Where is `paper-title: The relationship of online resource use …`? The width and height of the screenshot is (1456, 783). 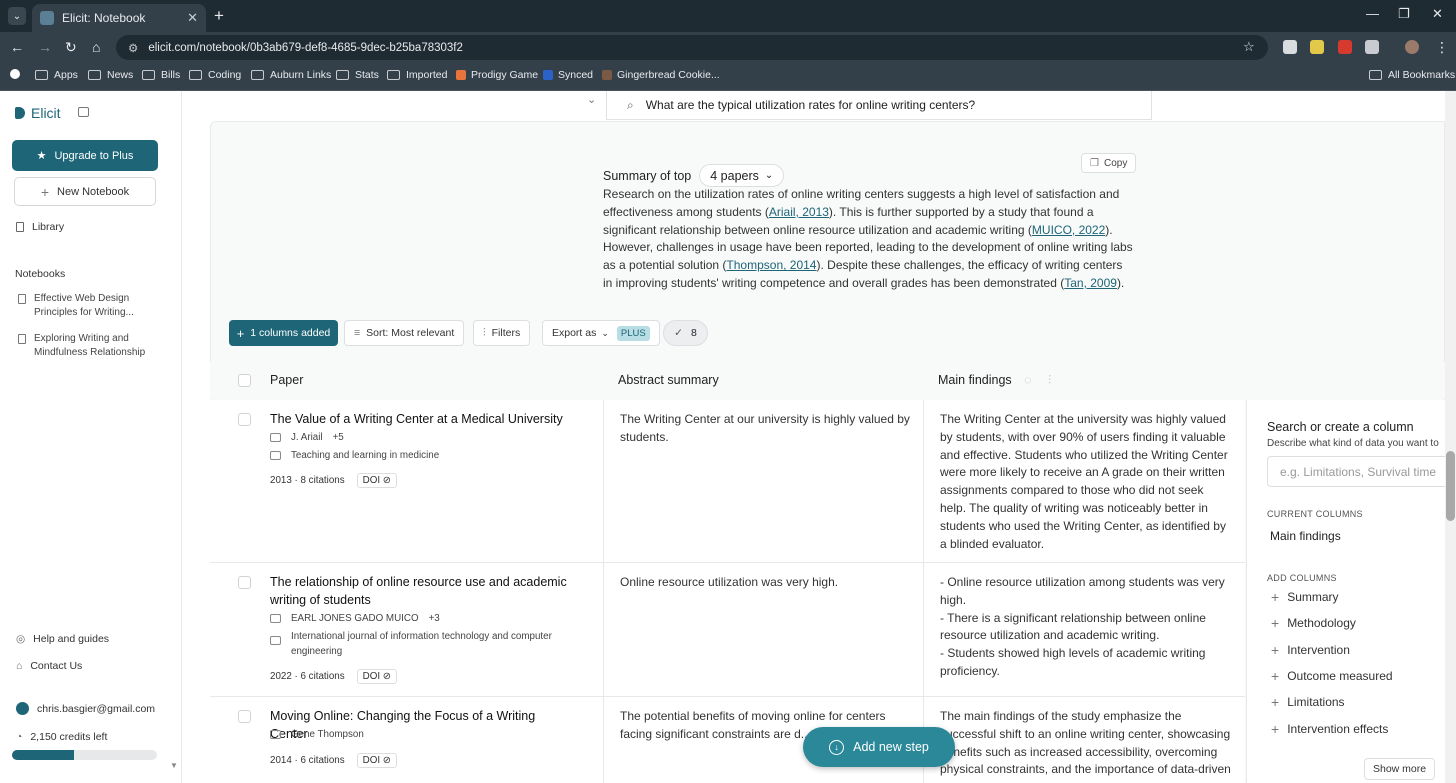 paper-title: The relationship of online resource use … is located at coordinates (420, 591).